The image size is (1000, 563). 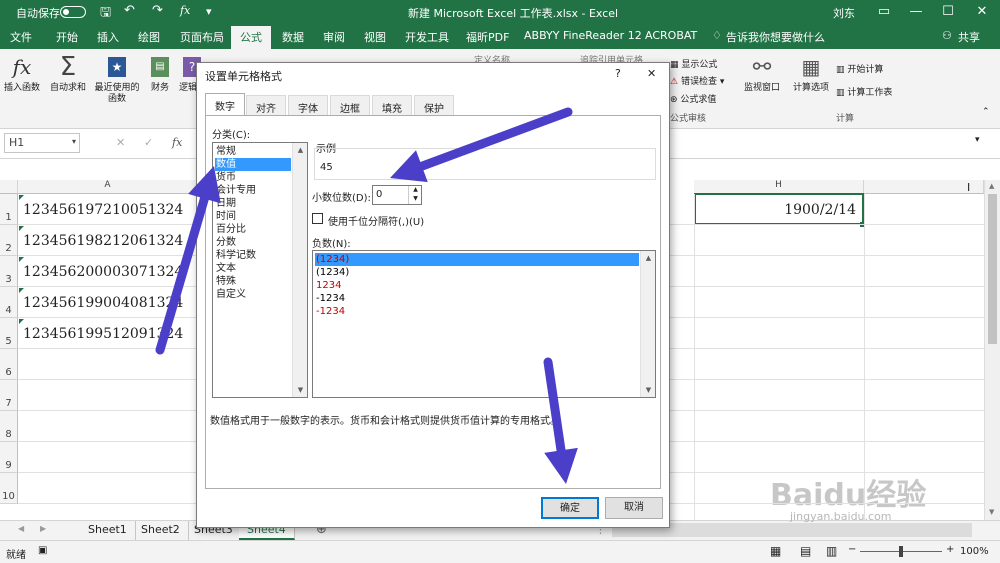 I want to click on calc-options-button: ▦ 计算选项, so click(x=811, y=73).